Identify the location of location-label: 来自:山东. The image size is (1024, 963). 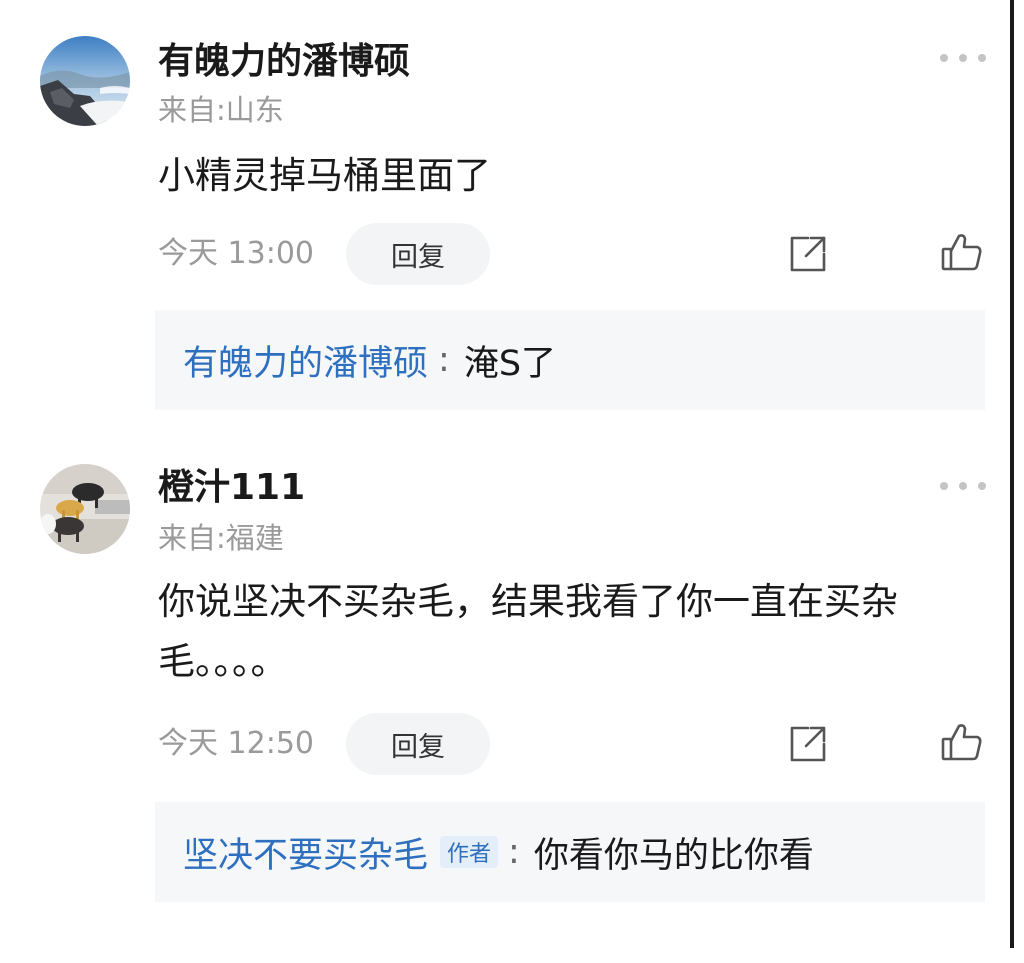
(221, 110).